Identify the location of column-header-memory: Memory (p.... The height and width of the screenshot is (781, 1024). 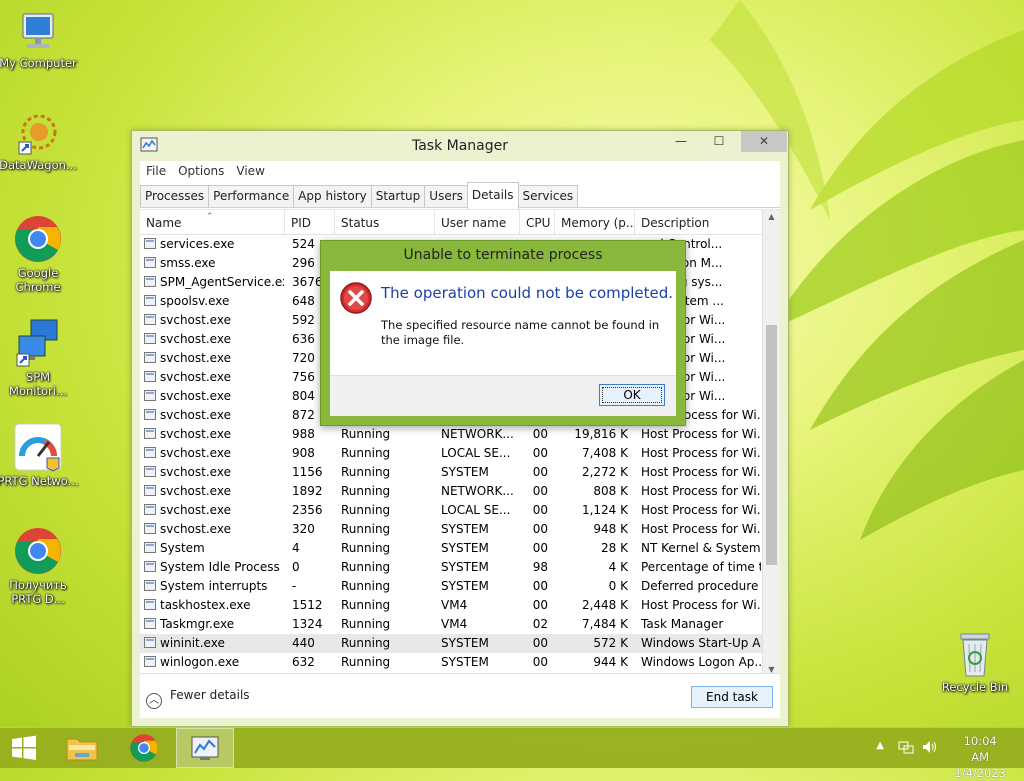
(595, 222).